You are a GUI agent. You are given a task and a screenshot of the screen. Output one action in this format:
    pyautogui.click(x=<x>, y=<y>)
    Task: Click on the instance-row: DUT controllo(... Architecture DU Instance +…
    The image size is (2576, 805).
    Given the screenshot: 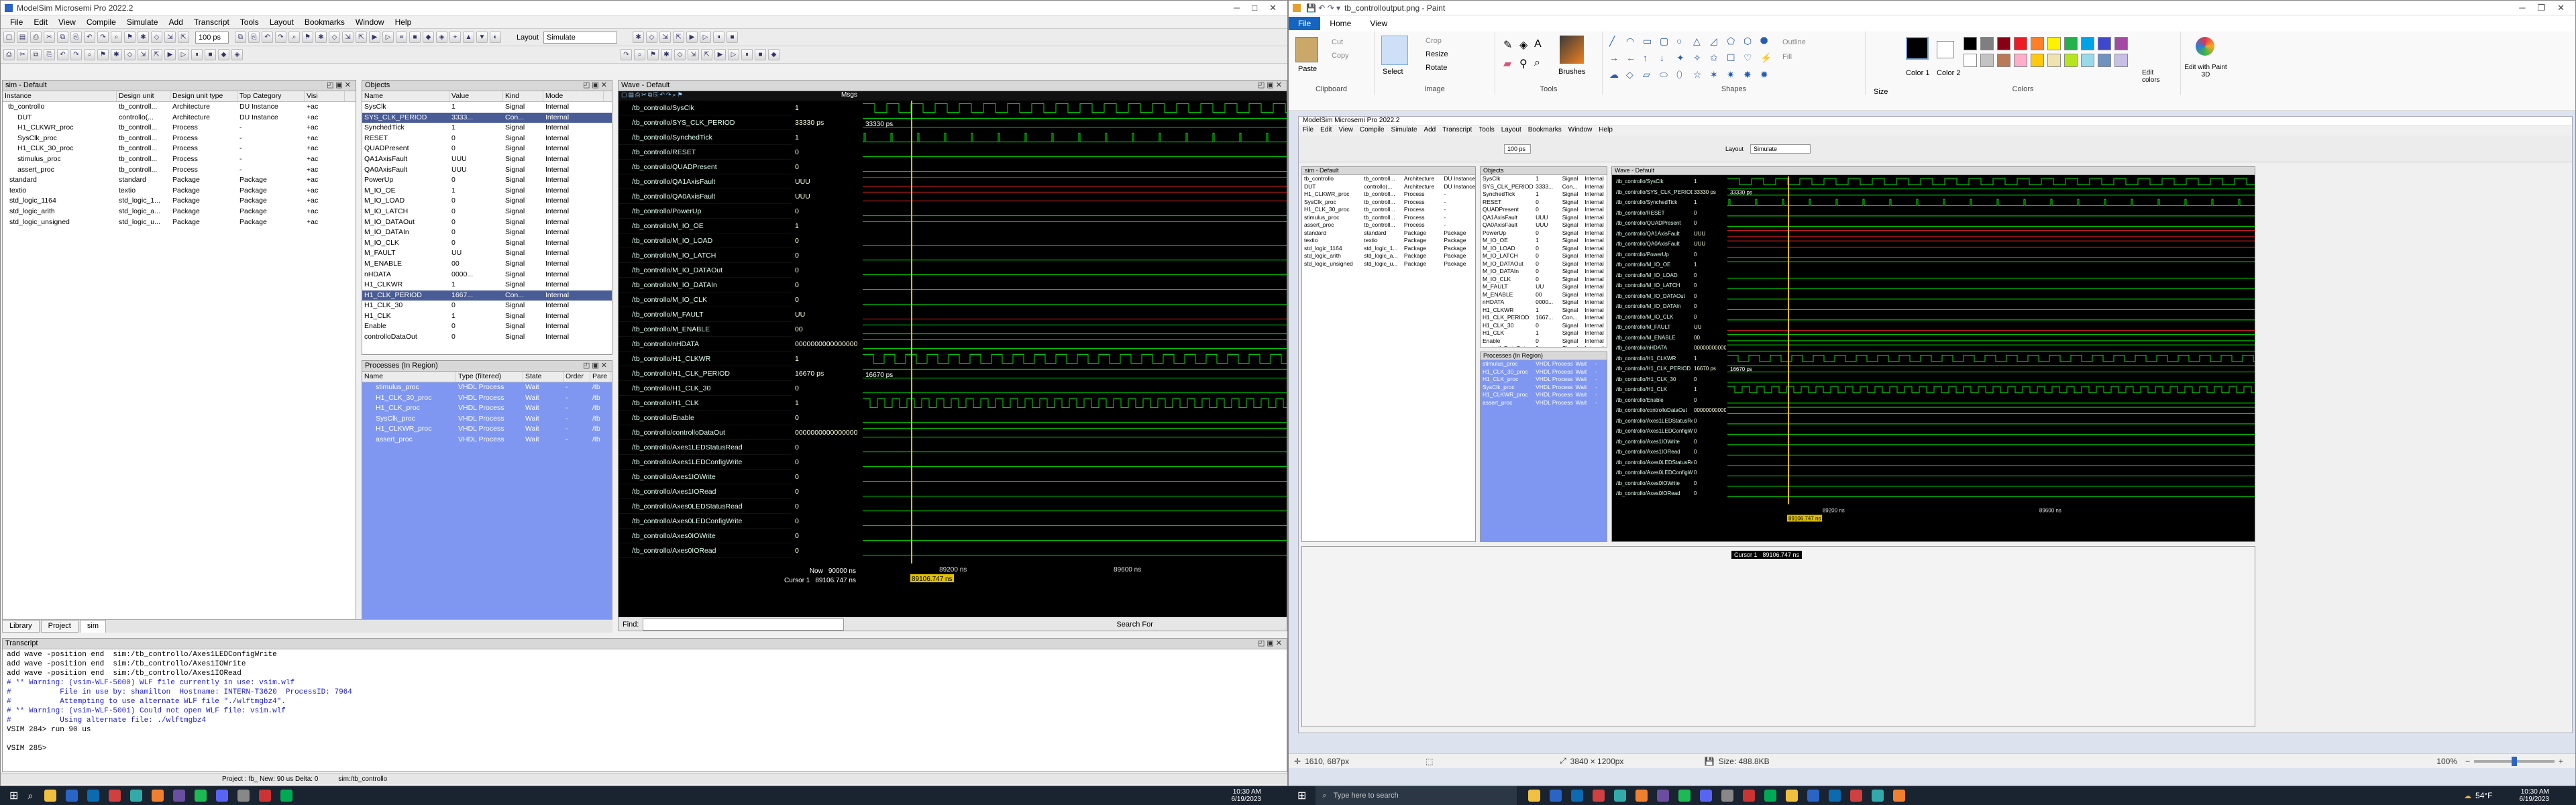 What is the action you would take?
    pyautogui.click(x=179, y=118)
    